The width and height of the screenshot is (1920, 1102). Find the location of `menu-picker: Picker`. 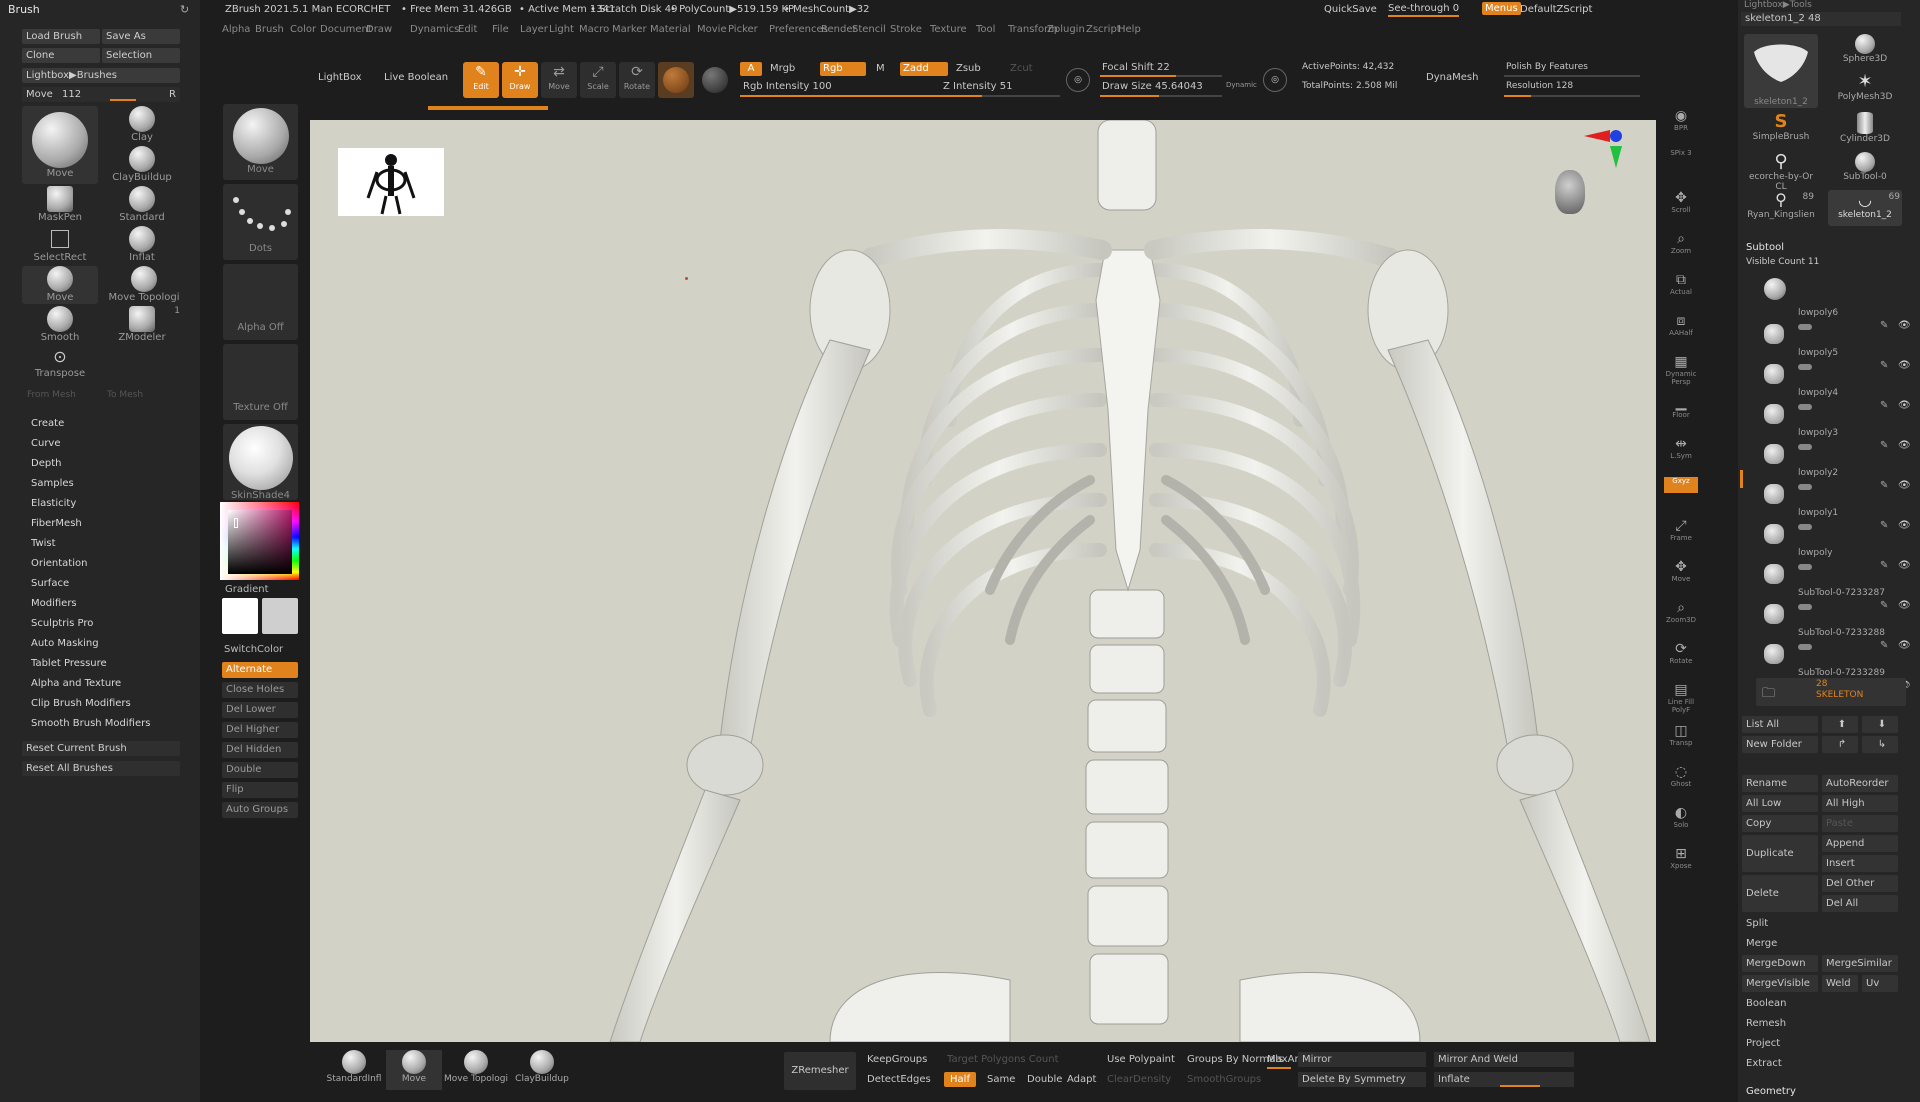

menu-picker: Picker is located at coordinates (743, 29).